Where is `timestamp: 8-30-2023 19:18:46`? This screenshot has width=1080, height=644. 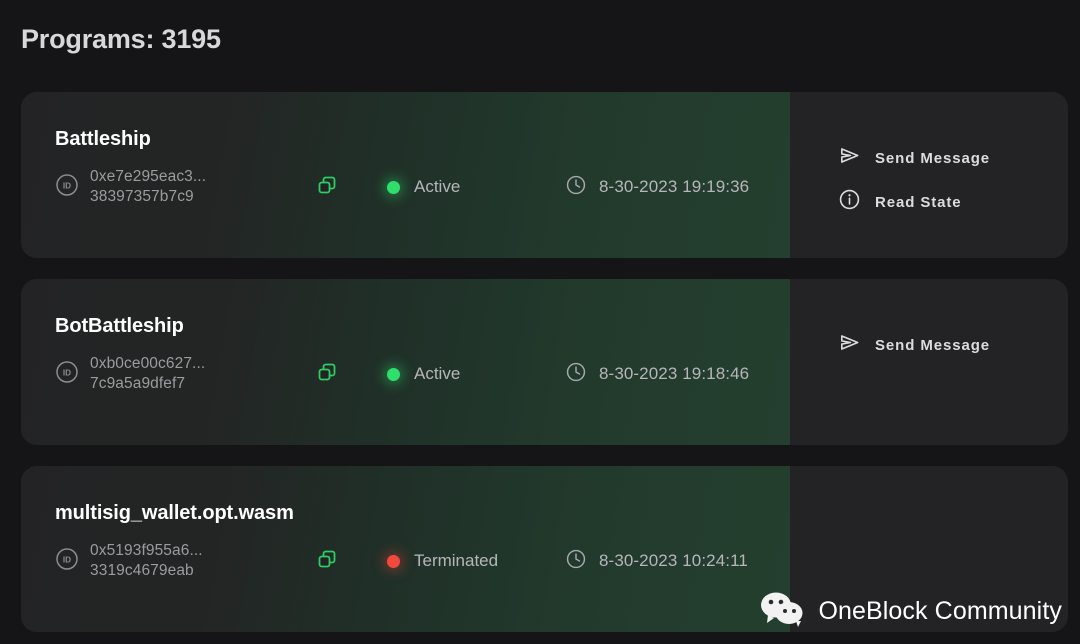 timestamp: 8-30-2023 19:18:46 is located at coordinates (657, 374).